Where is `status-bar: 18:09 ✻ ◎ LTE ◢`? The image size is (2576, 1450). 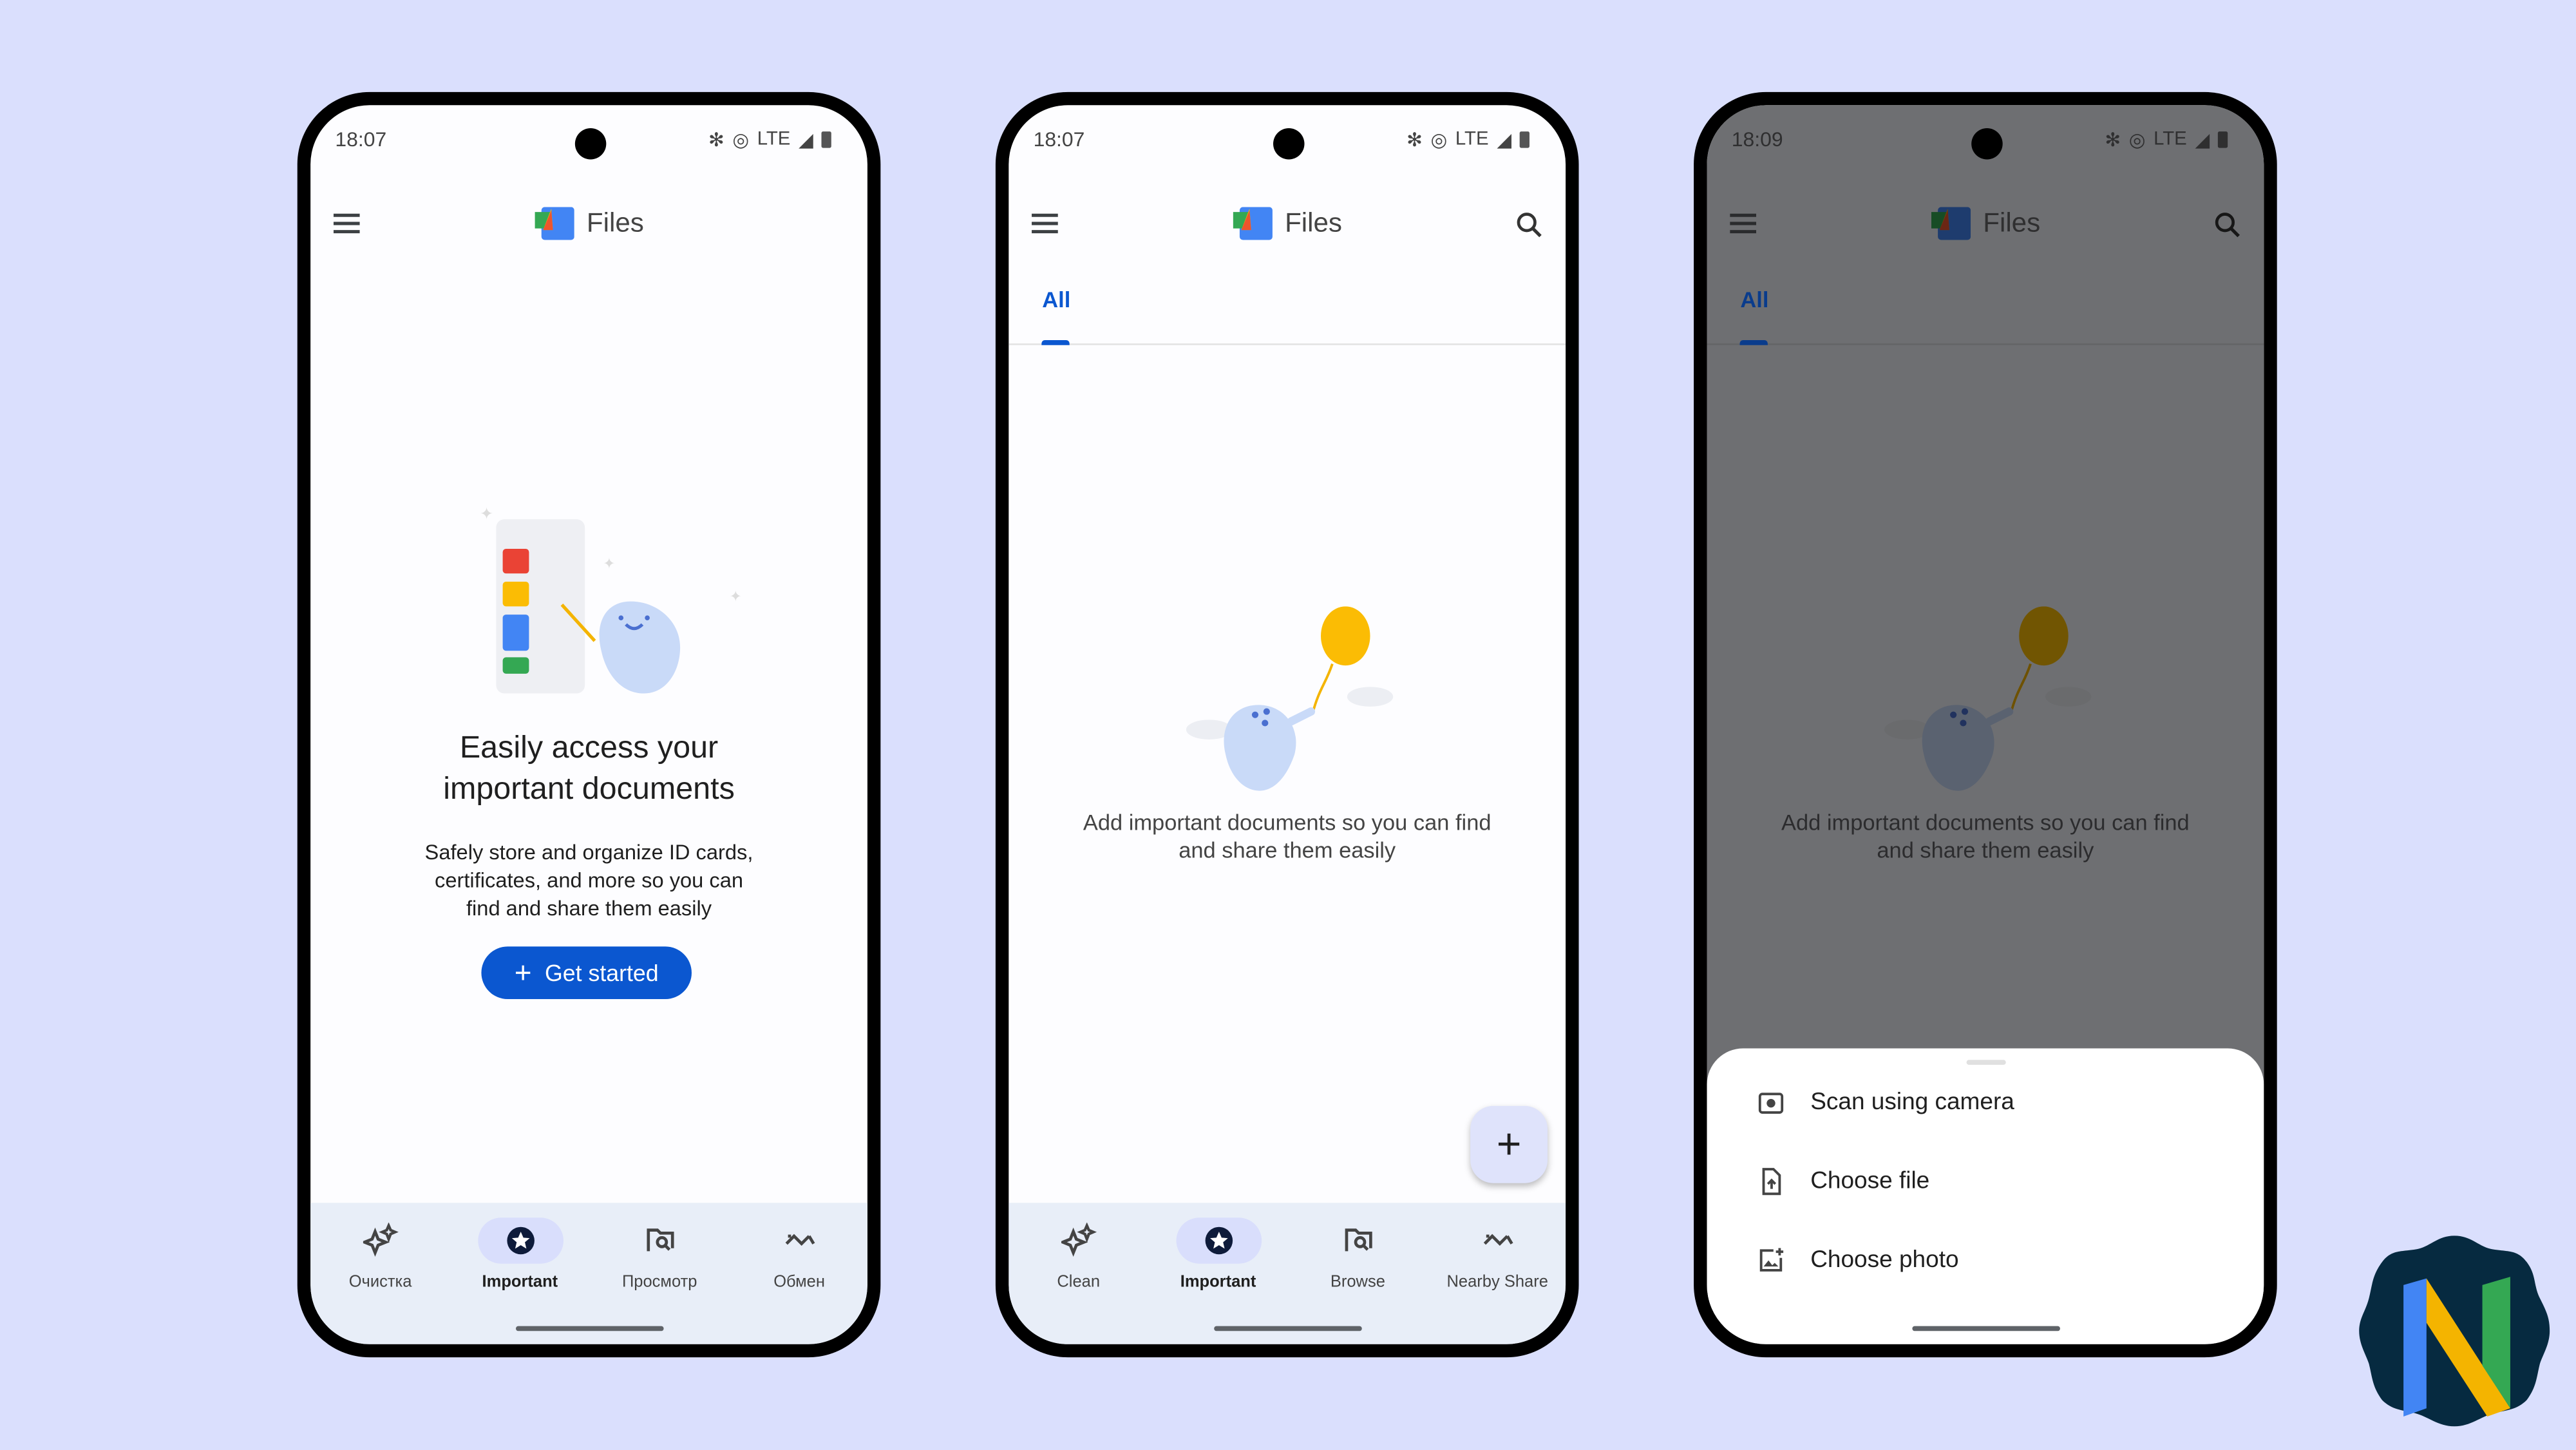 status-bar: 18:09 ✻ ◎ LTE ◢ is located at coordinates (1985, 142).